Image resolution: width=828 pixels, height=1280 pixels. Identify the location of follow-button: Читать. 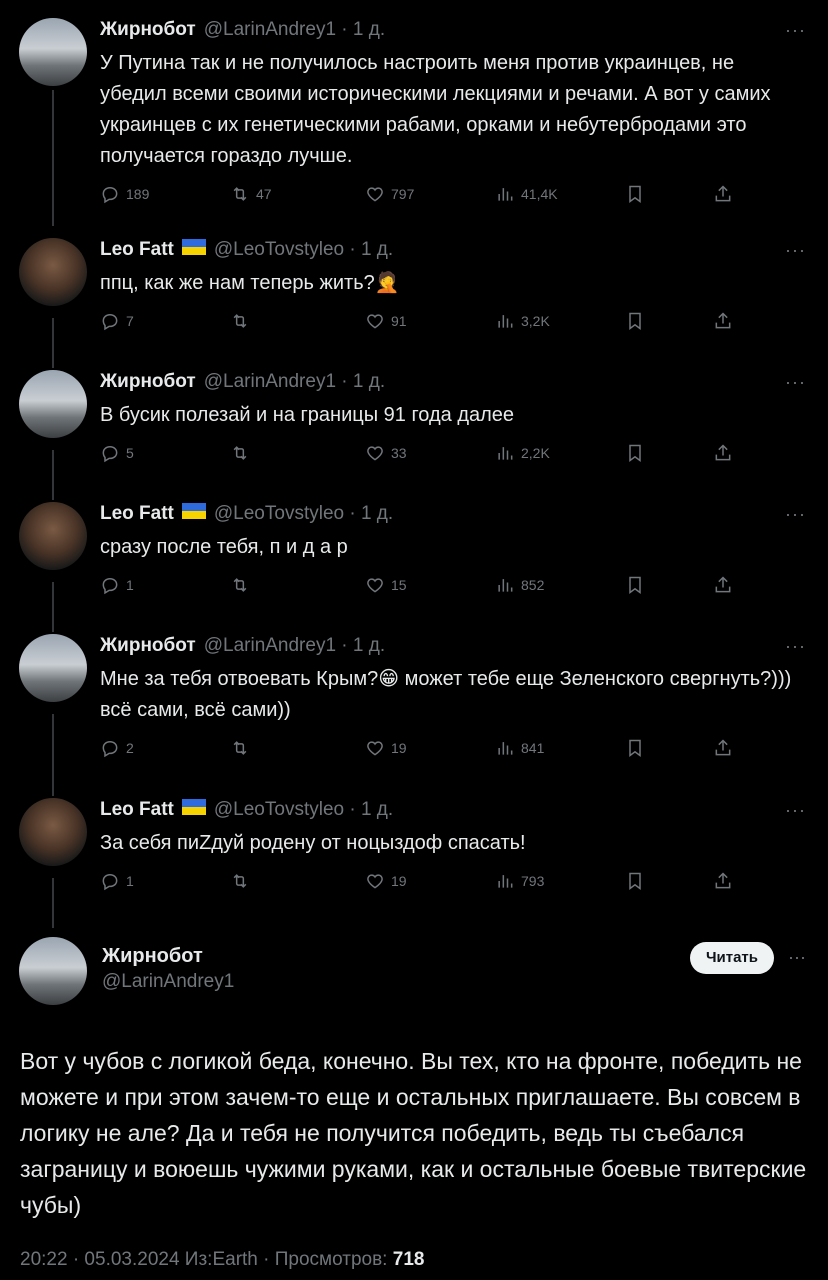
(731, 958).